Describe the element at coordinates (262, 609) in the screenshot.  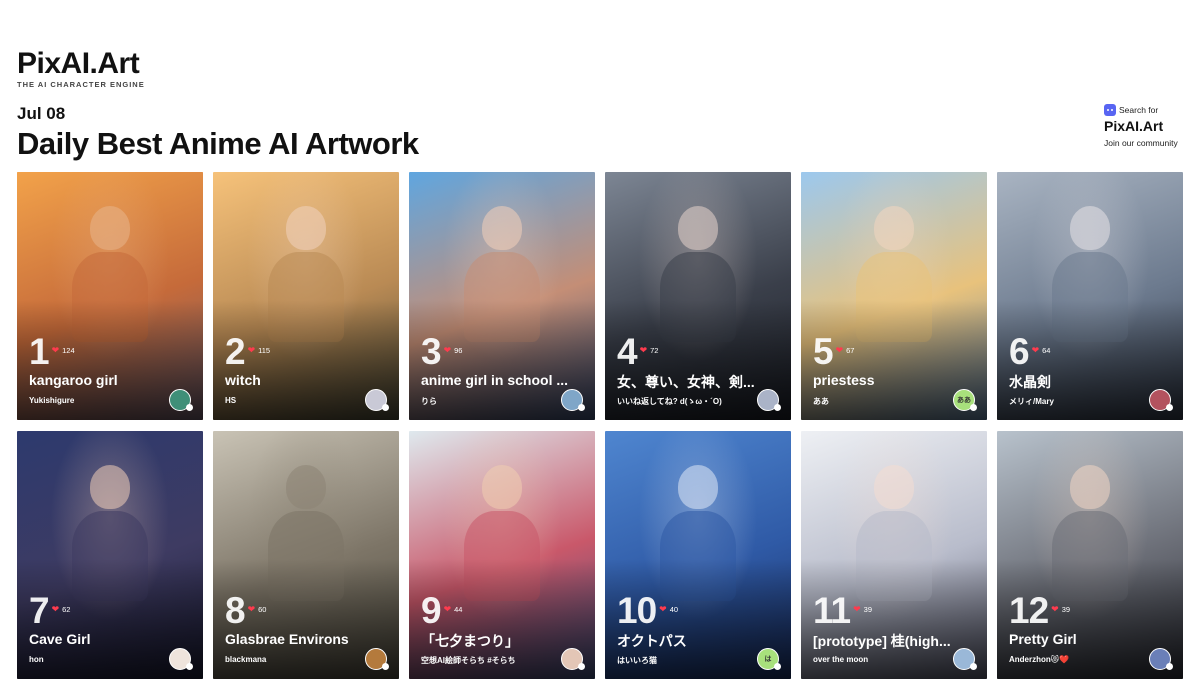
I see `likes-value: 60` at that location.